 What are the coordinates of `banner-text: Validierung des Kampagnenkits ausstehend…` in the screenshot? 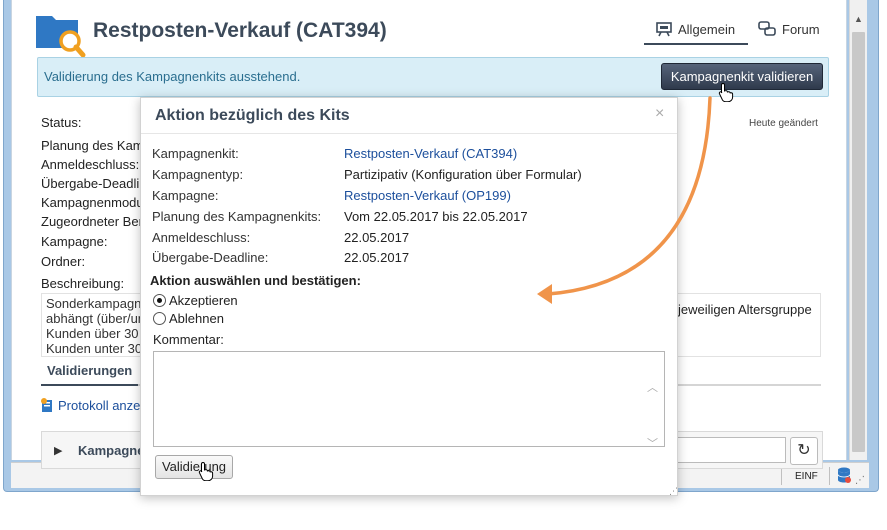 It's located at (172, 76).